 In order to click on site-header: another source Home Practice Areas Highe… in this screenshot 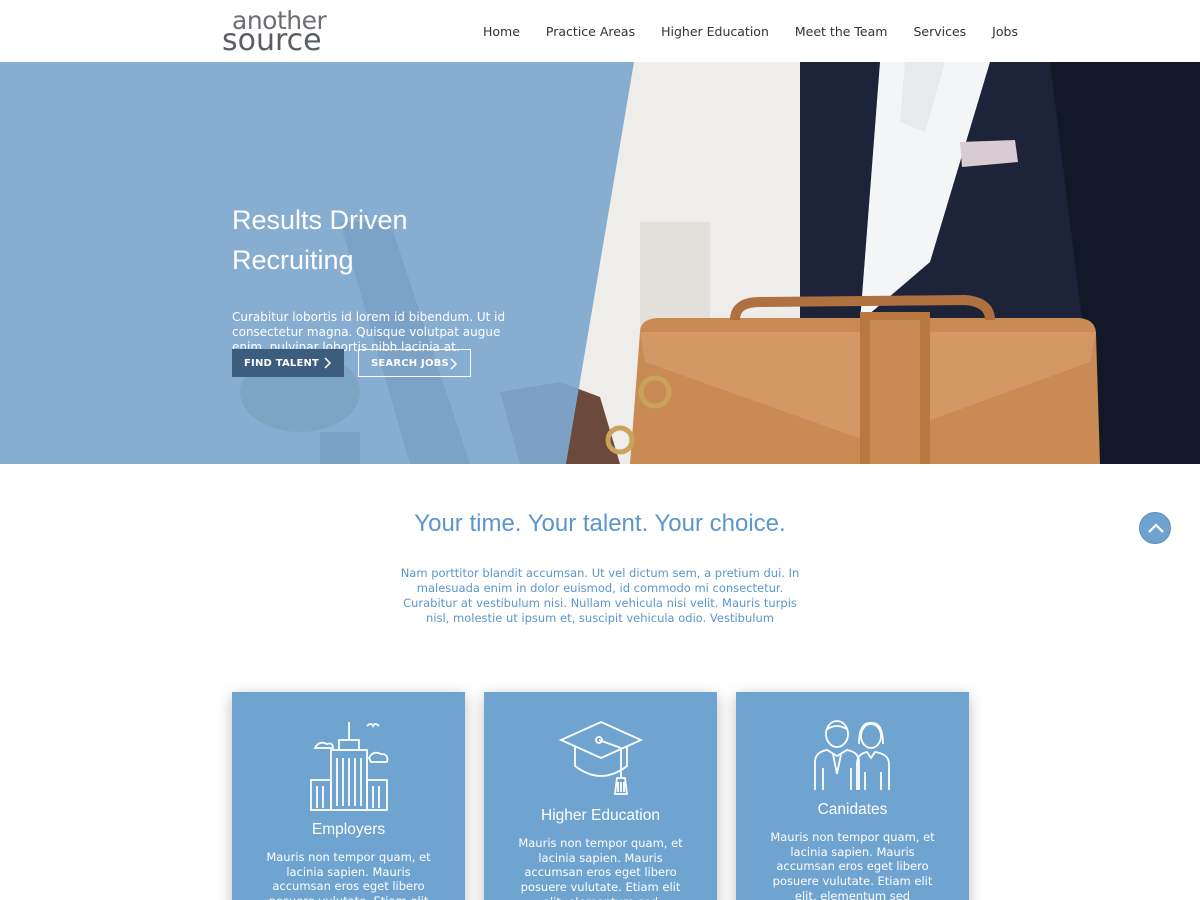, I will do `click(600, 31)`.